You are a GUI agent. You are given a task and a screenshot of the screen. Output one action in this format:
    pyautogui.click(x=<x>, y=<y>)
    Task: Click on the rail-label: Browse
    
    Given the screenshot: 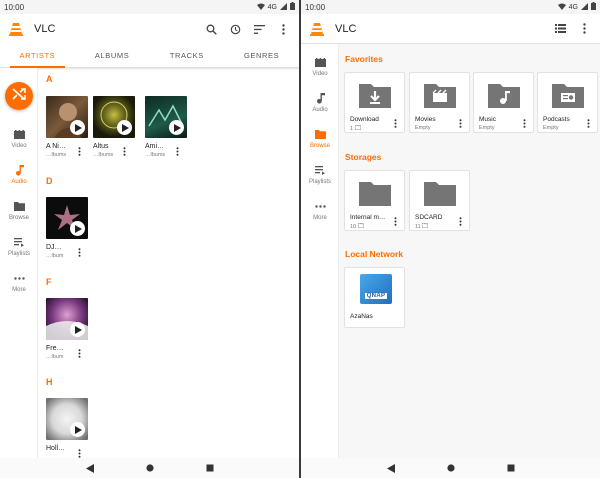 What is the action you would take?
    pyautogui.click(x=18, y=218)
    